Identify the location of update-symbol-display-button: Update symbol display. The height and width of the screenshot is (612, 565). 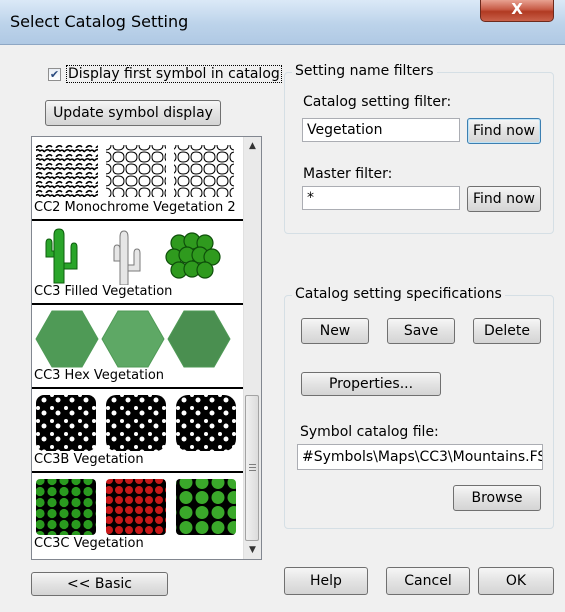
(133, 113).